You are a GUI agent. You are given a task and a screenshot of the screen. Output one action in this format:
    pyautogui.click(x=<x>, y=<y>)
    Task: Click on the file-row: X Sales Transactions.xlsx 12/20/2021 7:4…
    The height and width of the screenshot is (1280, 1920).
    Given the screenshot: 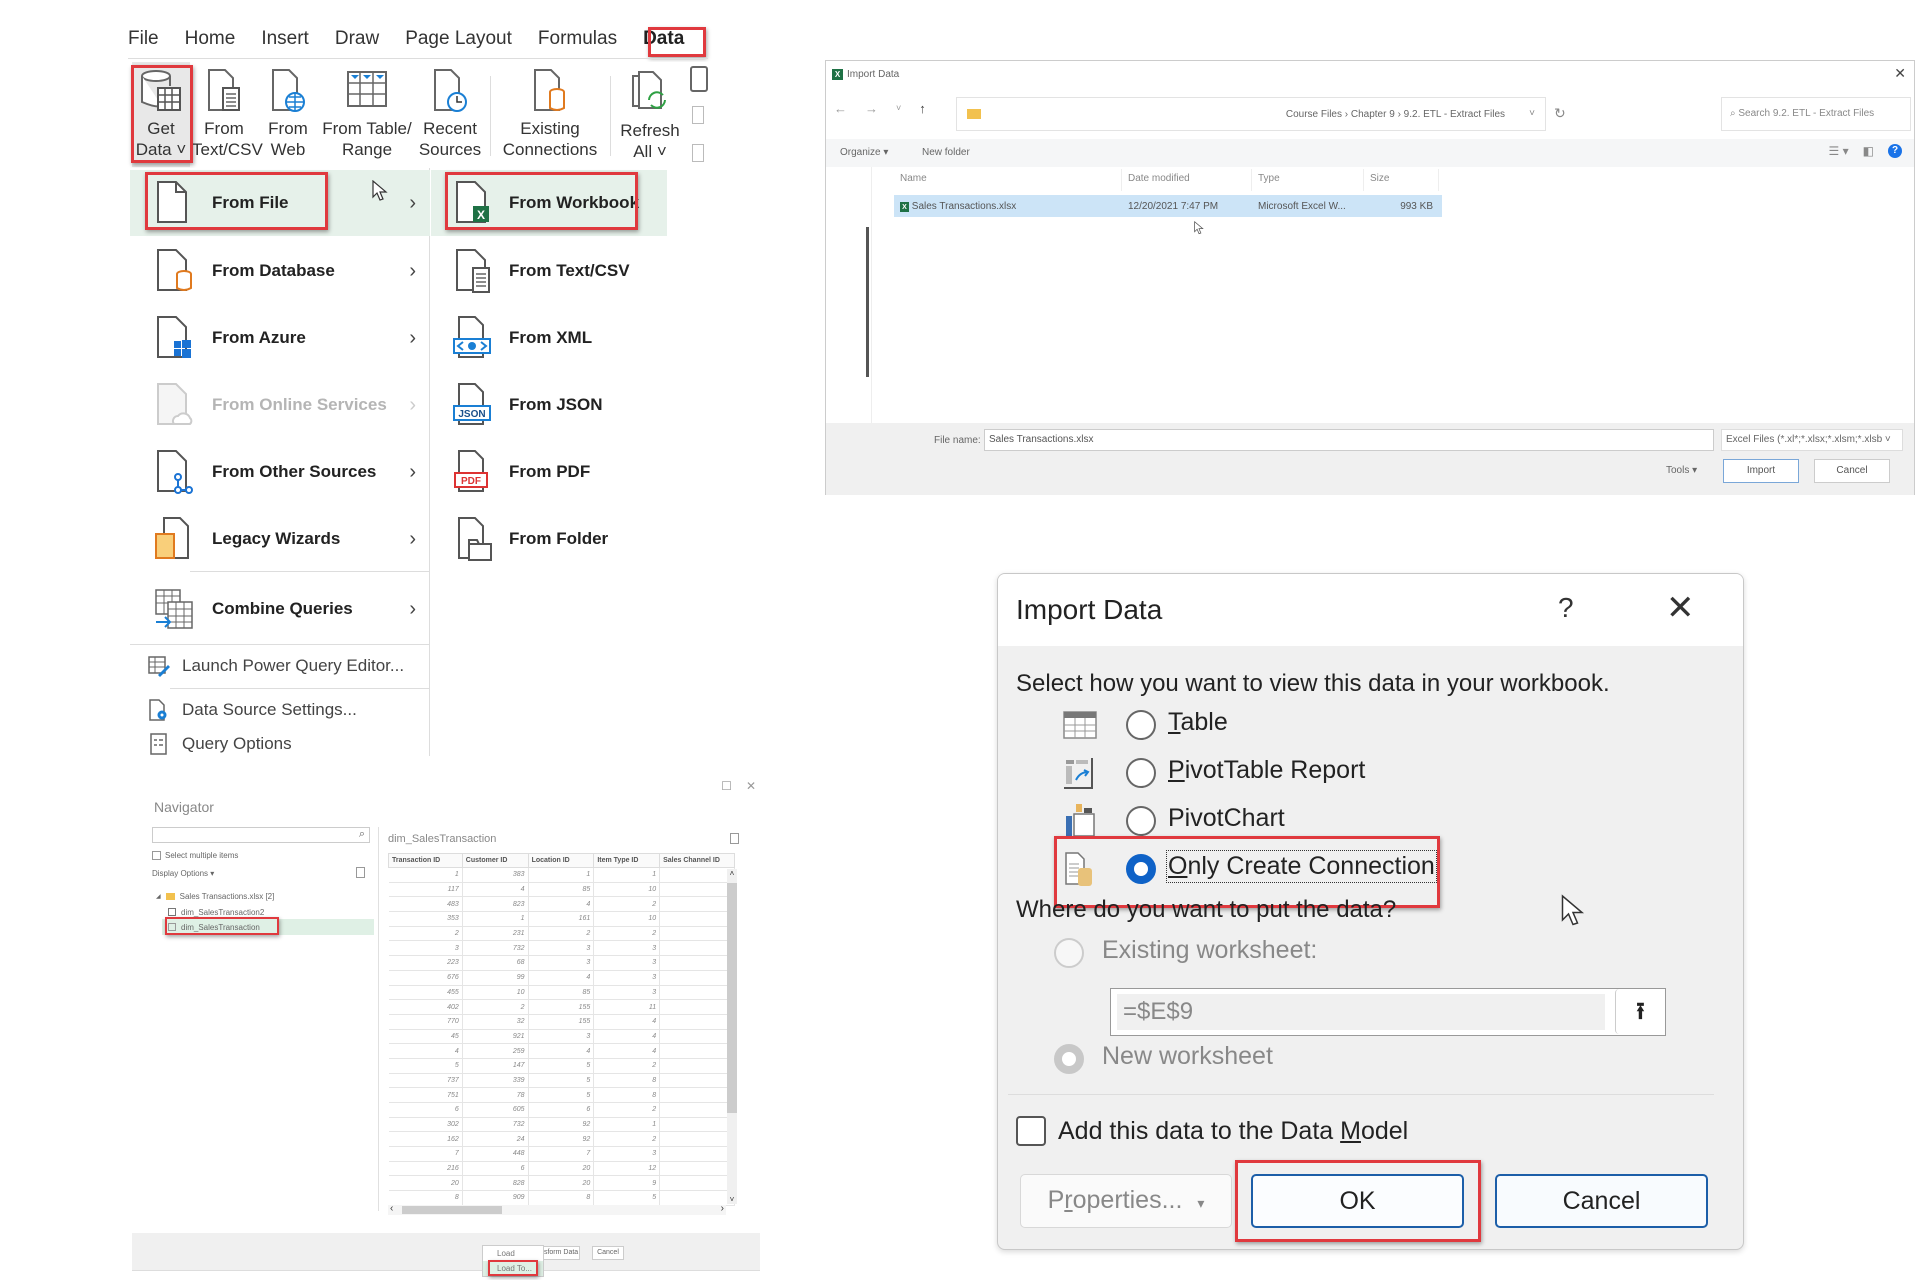 What is the action you would take?
    pyautogui.click(x=1168, y=206)
    